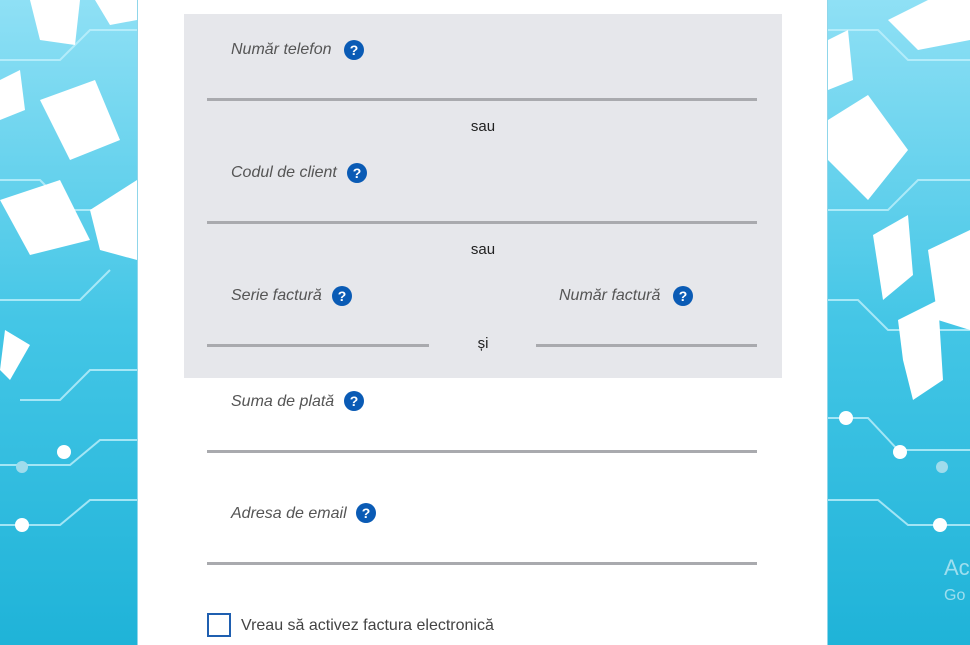 The width and height of the screenshot is (970, 645). Describe the element at coordinates (354, 50) in the screenshot. I see `phone-help-icon: ?` at that location.